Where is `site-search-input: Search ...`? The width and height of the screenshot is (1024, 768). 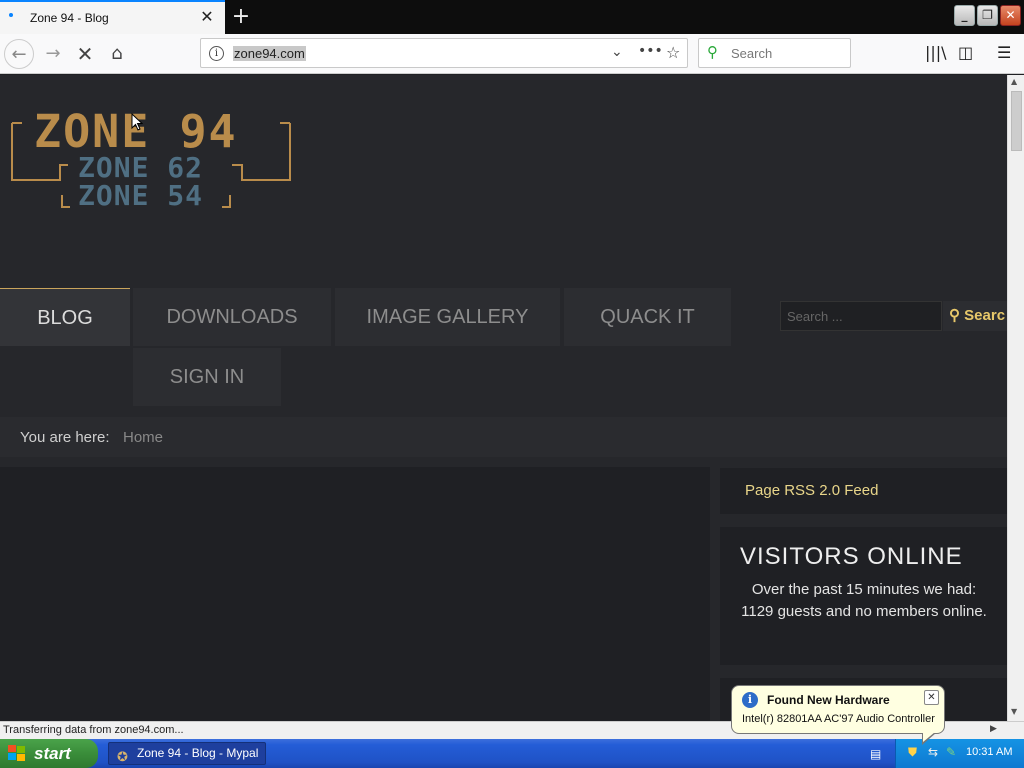 site-search-input: Search ... is located at coordinates (861, 316).